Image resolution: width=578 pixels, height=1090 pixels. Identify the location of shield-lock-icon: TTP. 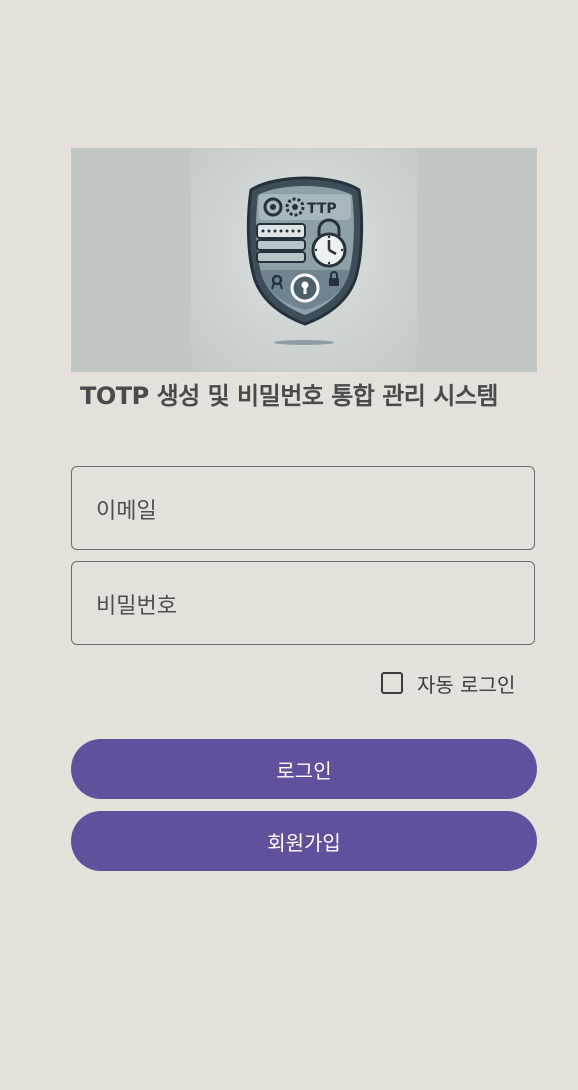
(305, 251).